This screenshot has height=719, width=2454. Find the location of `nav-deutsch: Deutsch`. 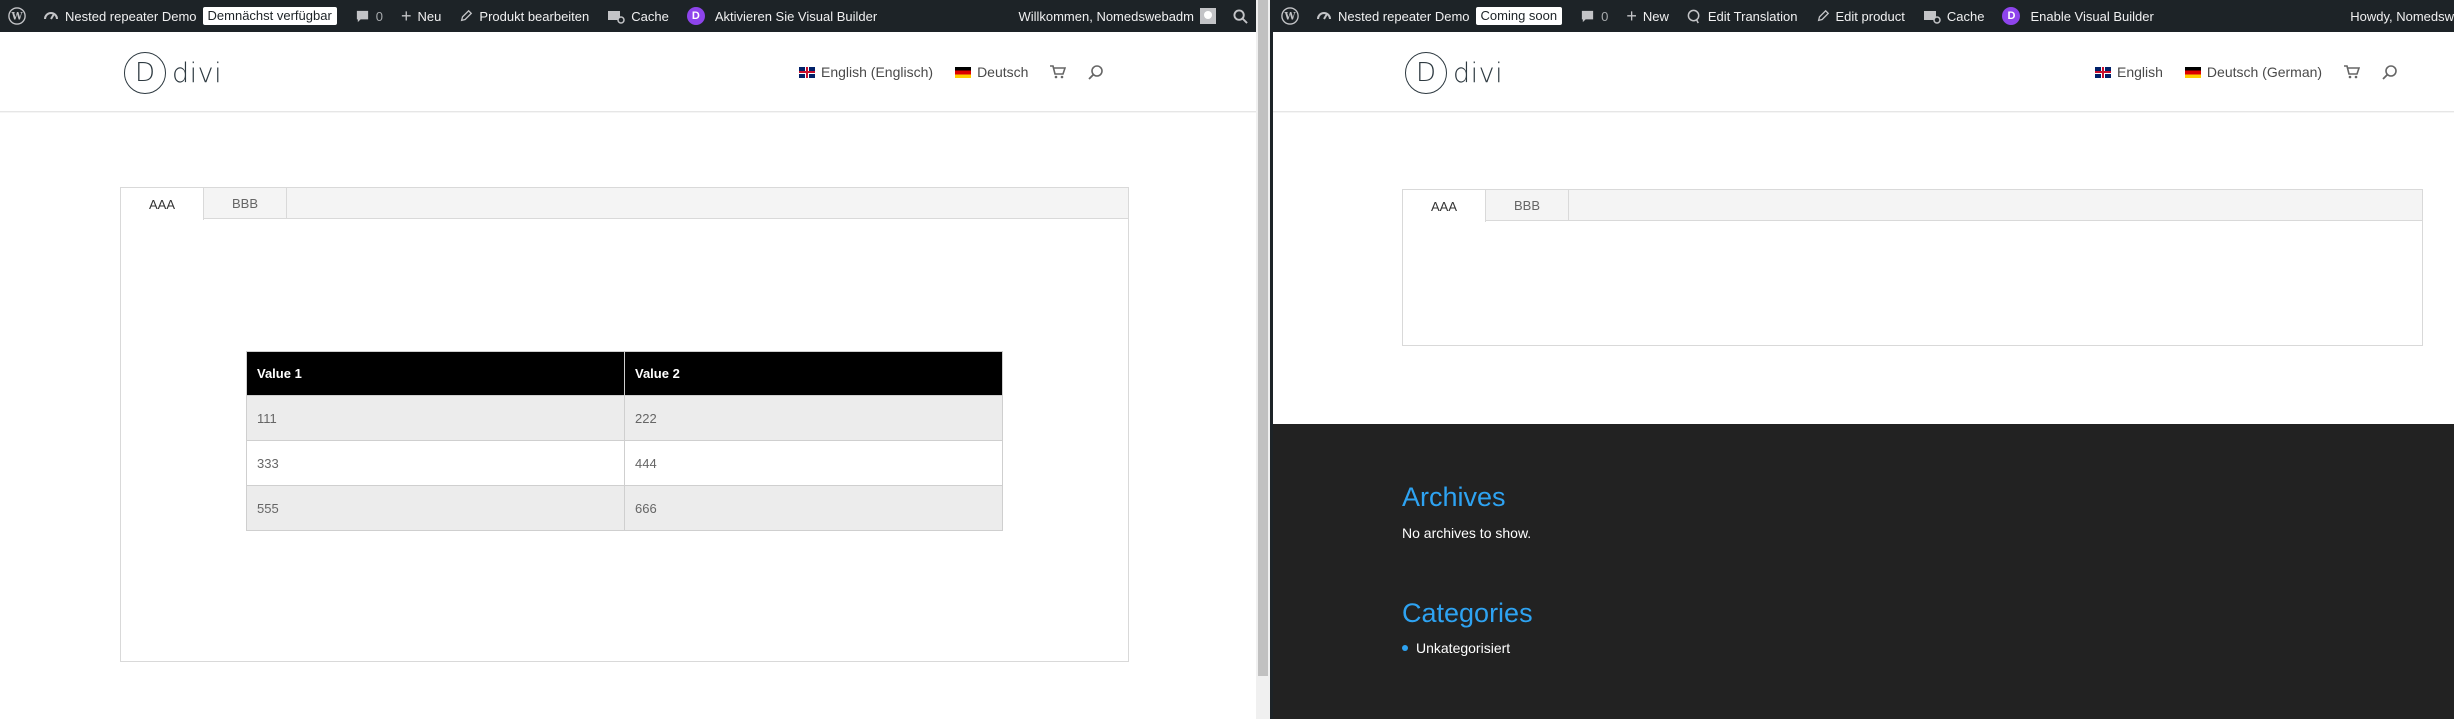

nav-deutsch: Deutsch is located at coordinates (991, 72).